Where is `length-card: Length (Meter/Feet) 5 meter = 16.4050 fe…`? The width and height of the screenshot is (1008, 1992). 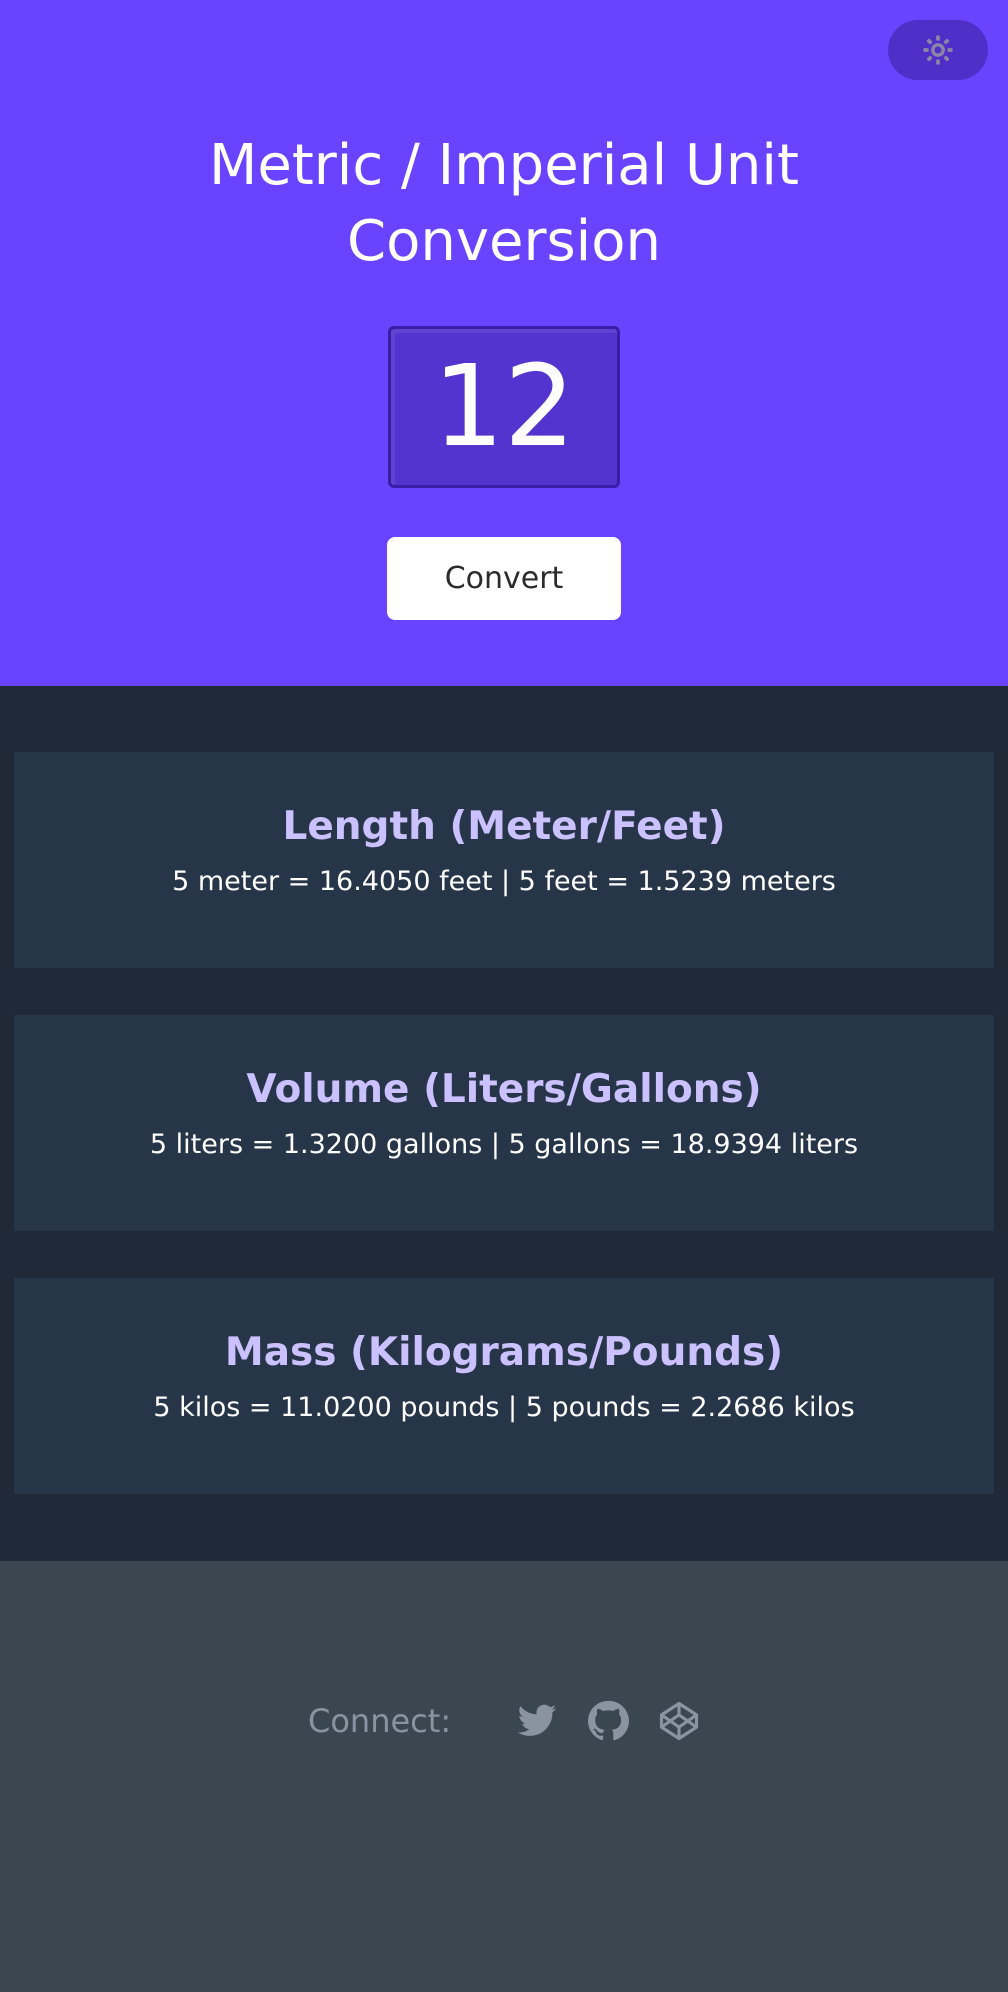
length-card: Length (Meter/Feet) 5 meter = 16.4050 fe… is located at coordinates (504, 860).